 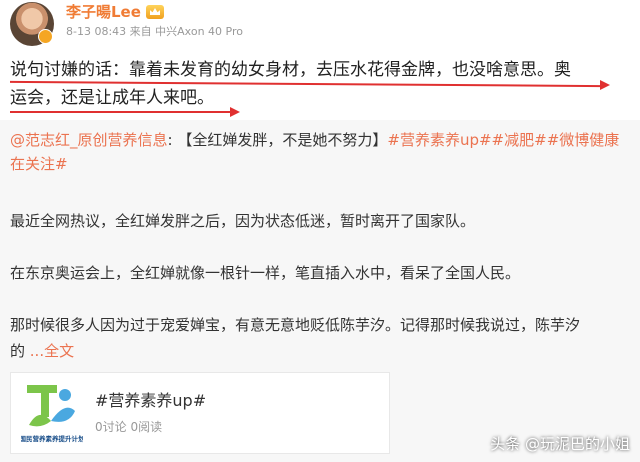 What do you see at coordinates (282, 140) in the screenshot?
I see `repost-quote: 【全红婵发胖，不是她不努力】` at bounding box center [282, 140].